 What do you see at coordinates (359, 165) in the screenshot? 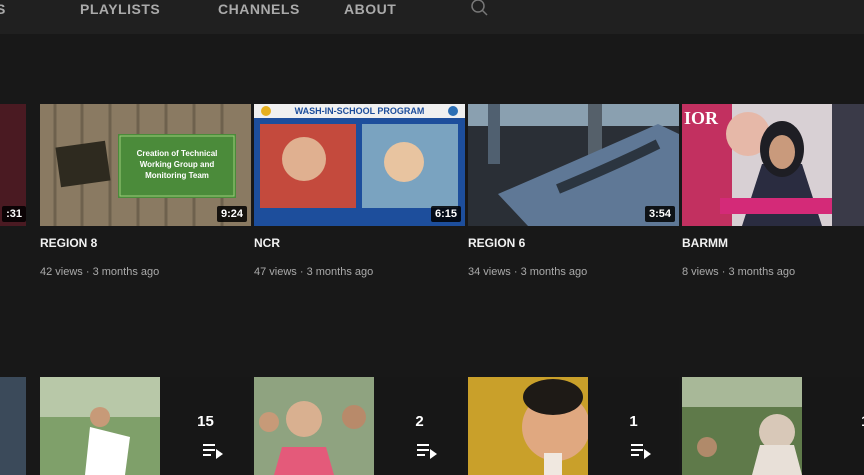
I see `video-thumbnail: WASH-IN-SCHOOL PROGRAM 6:15` at bounding box center [359, 165].